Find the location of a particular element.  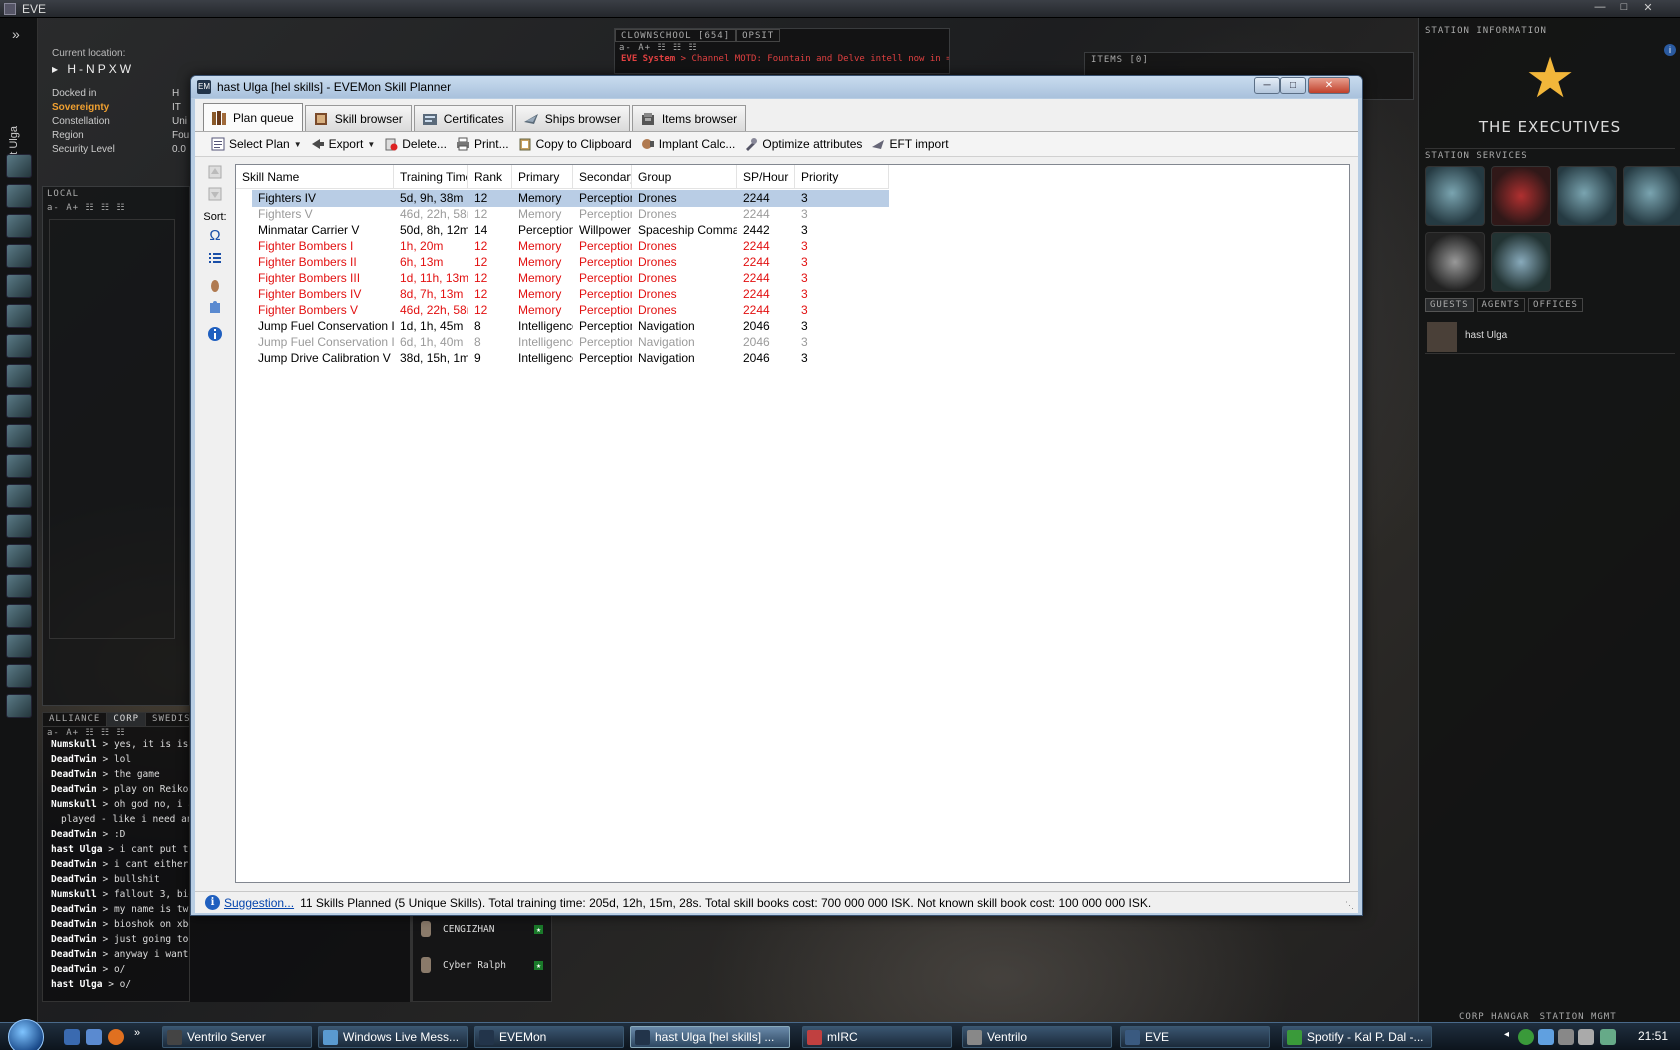

puzzle-icon is located at coordinates (215, 308).